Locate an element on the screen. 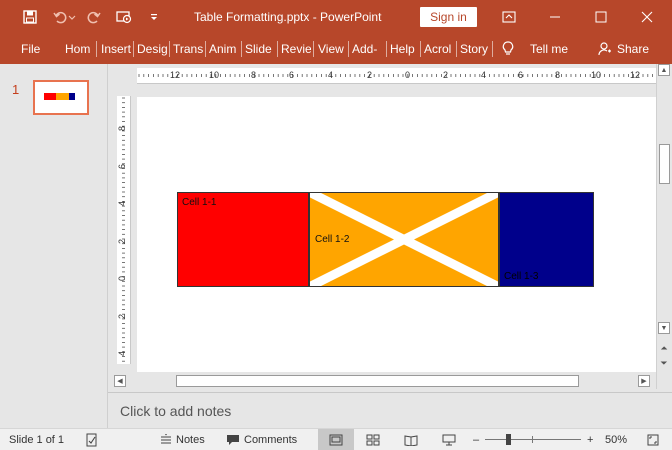 The width and height of the screenshot is (672, 450). customize-icon is located at coordinates (154, 17).